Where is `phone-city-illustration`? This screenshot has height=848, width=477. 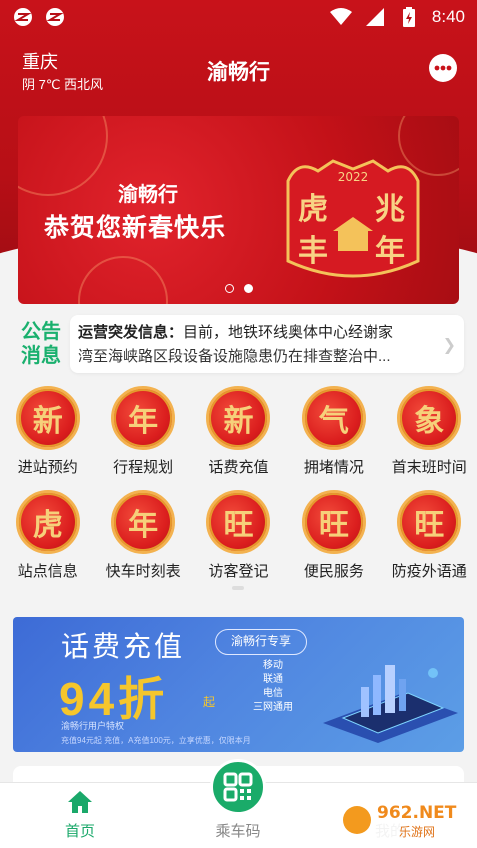 phone-city-illustration is located at coordinates (390, 704).